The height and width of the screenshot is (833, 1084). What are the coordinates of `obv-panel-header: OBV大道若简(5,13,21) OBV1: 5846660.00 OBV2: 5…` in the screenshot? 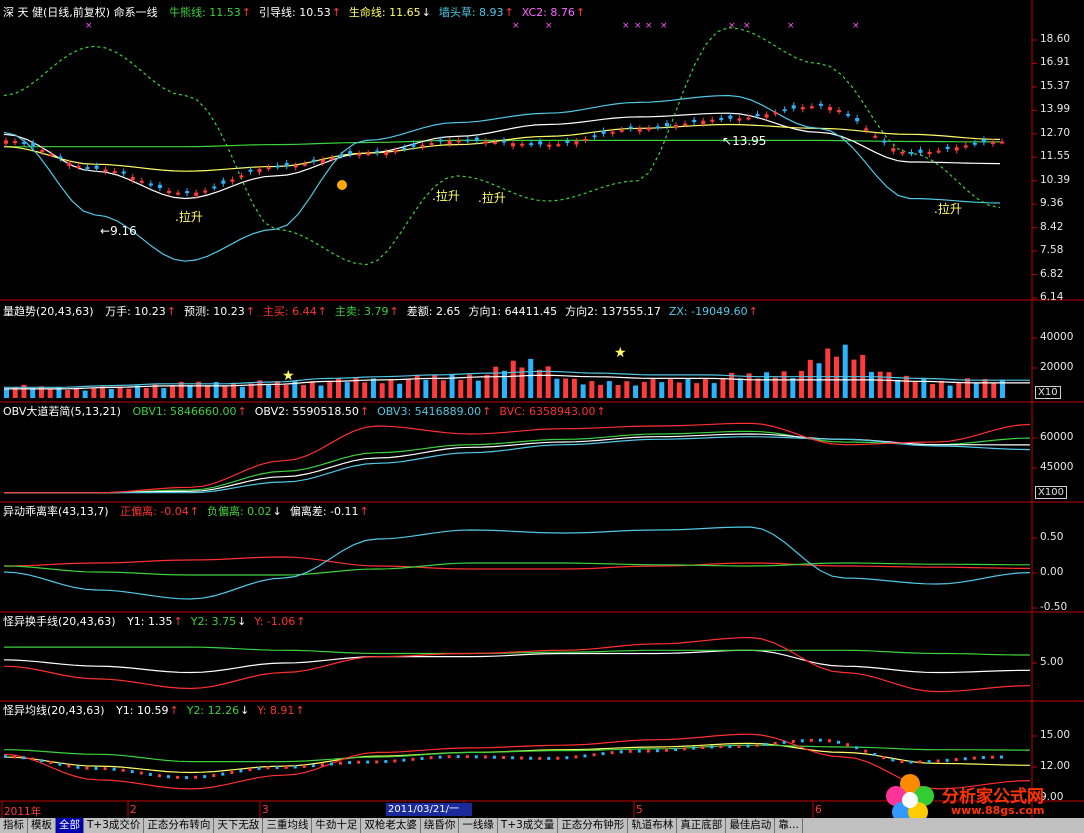 It's located at (312, 412).